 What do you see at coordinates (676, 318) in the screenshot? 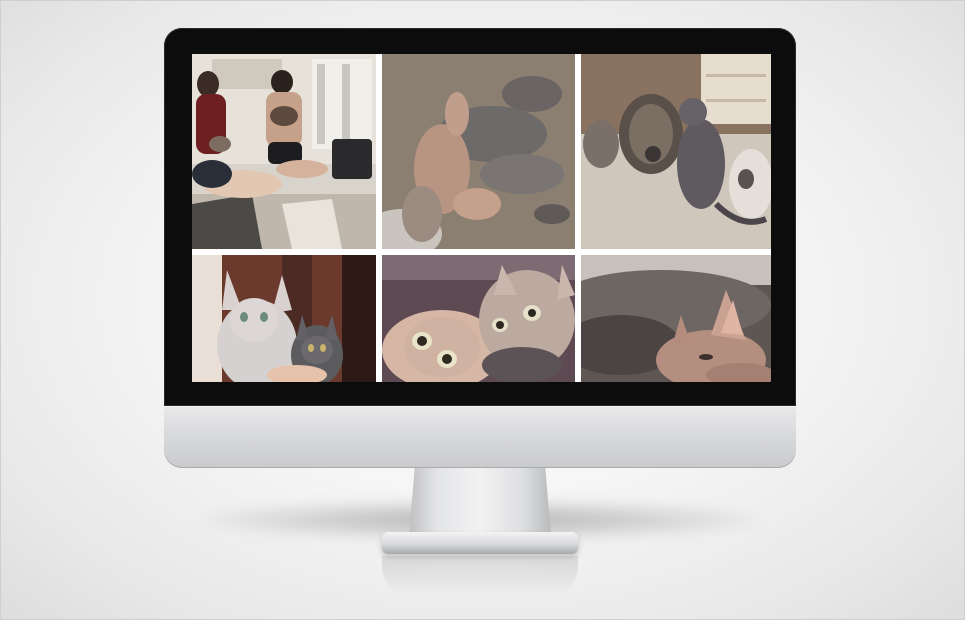
I see `photo-tile-cat-closeup` at bounding box center [676, 318].